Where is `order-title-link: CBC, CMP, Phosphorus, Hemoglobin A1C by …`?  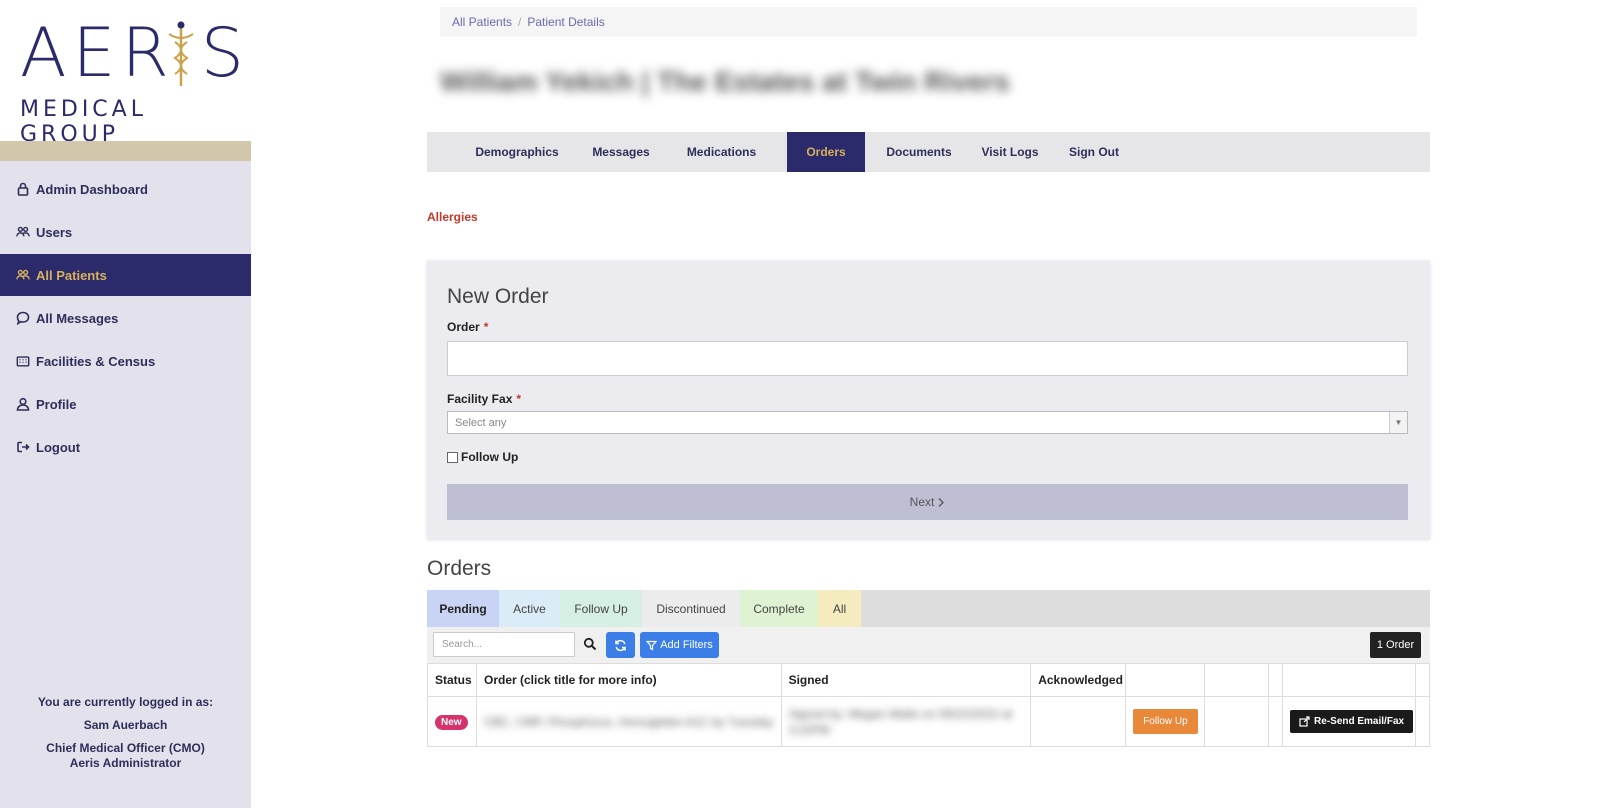 order-title-link: CBC, CMP, Phosphorus, Hemoglobin A1C by … is located at coordinates (632, 722).